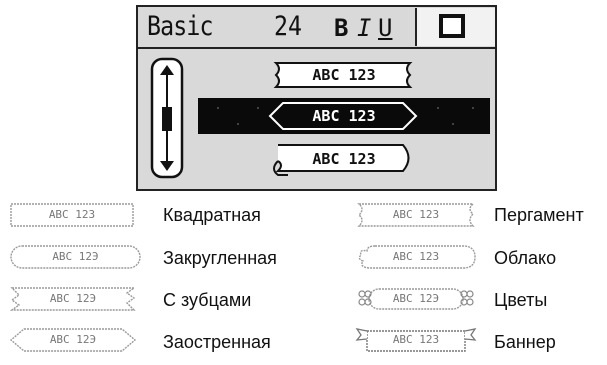 Image resolution: width=607 pixels, height=365 pixels. I want to click on frame-label: Баннер, so click(525, 342).